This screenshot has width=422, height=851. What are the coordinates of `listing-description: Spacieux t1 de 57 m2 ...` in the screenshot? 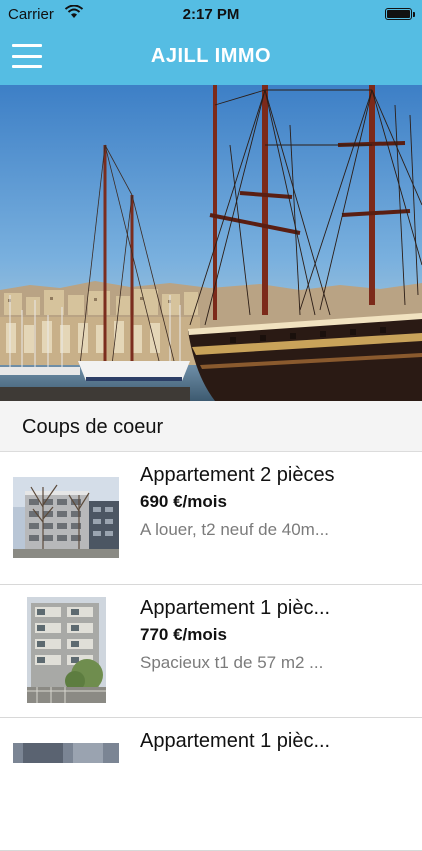 It's located at (232, 662).